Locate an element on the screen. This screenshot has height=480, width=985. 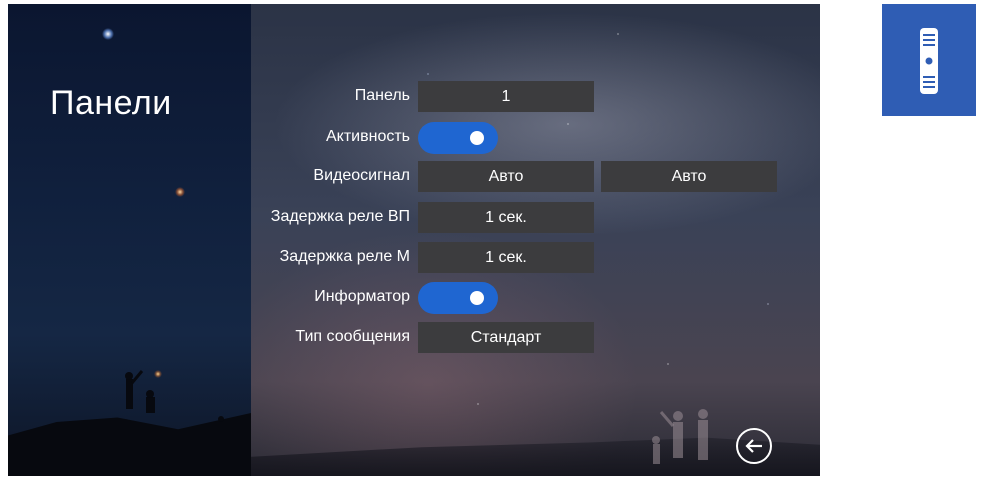
page-title: Панели is located at coordinates (111, 103).